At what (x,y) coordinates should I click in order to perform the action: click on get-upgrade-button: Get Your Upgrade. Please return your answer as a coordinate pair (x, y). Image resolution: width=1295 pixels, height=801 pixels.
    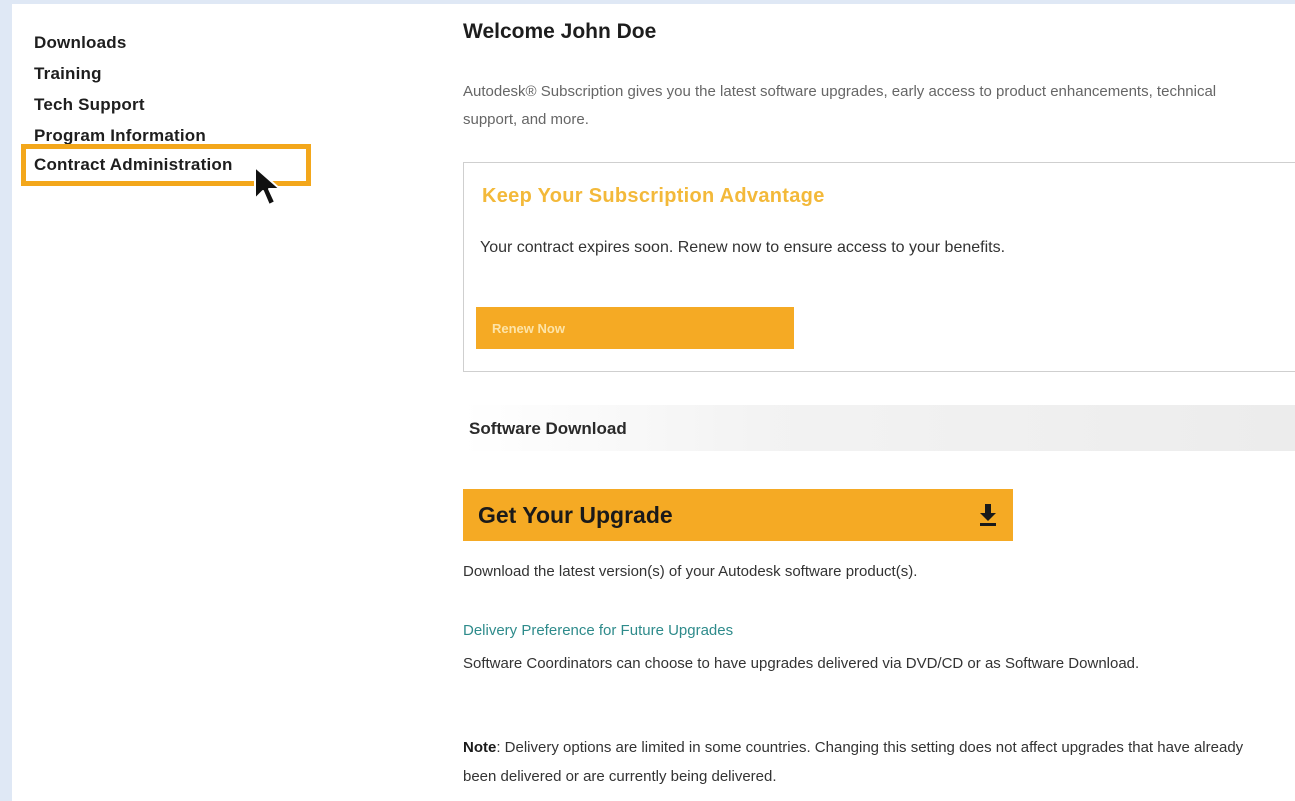
    Looking at the image, I should click on (738, 515).